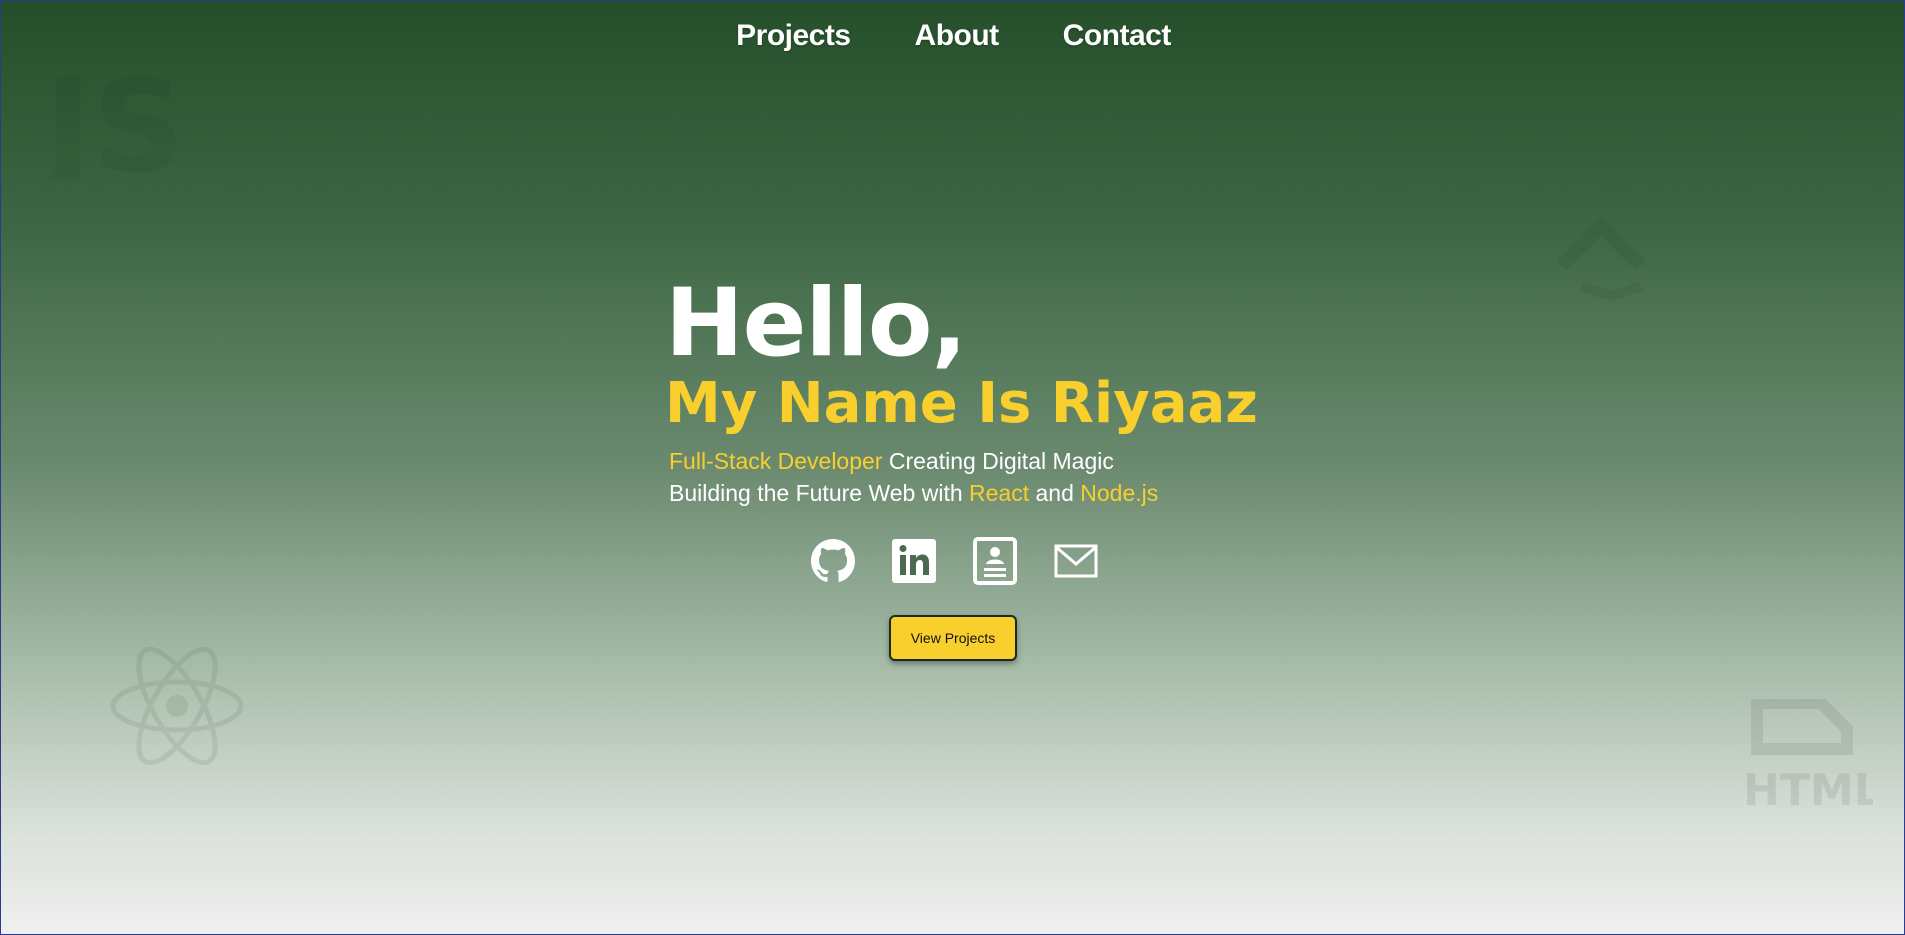 The image size is (1905, 935). I want to click on resume-icon, so click(995, 561).